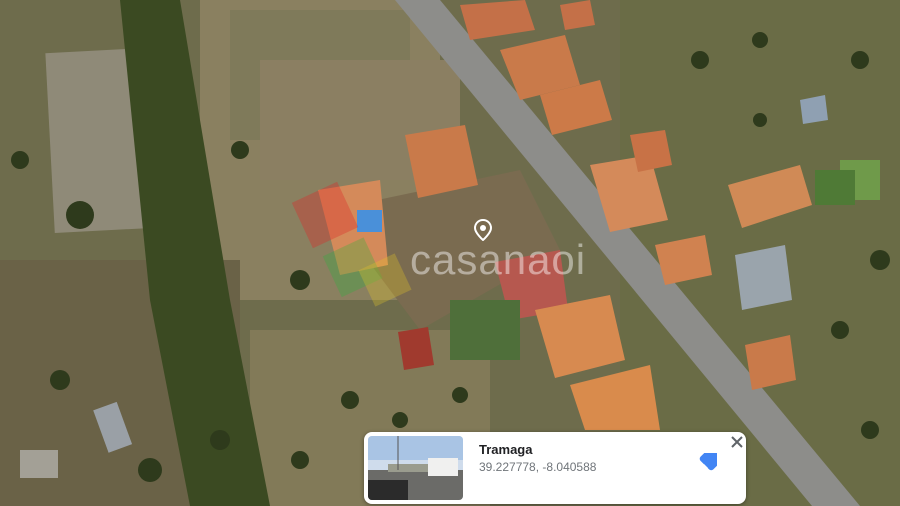 The height and width of the screenshot is (506, 900). What do you see at coordinates (702, 468) in the screenshot?
I see `directions-arrow-icon` at bounding box center [702, 468].